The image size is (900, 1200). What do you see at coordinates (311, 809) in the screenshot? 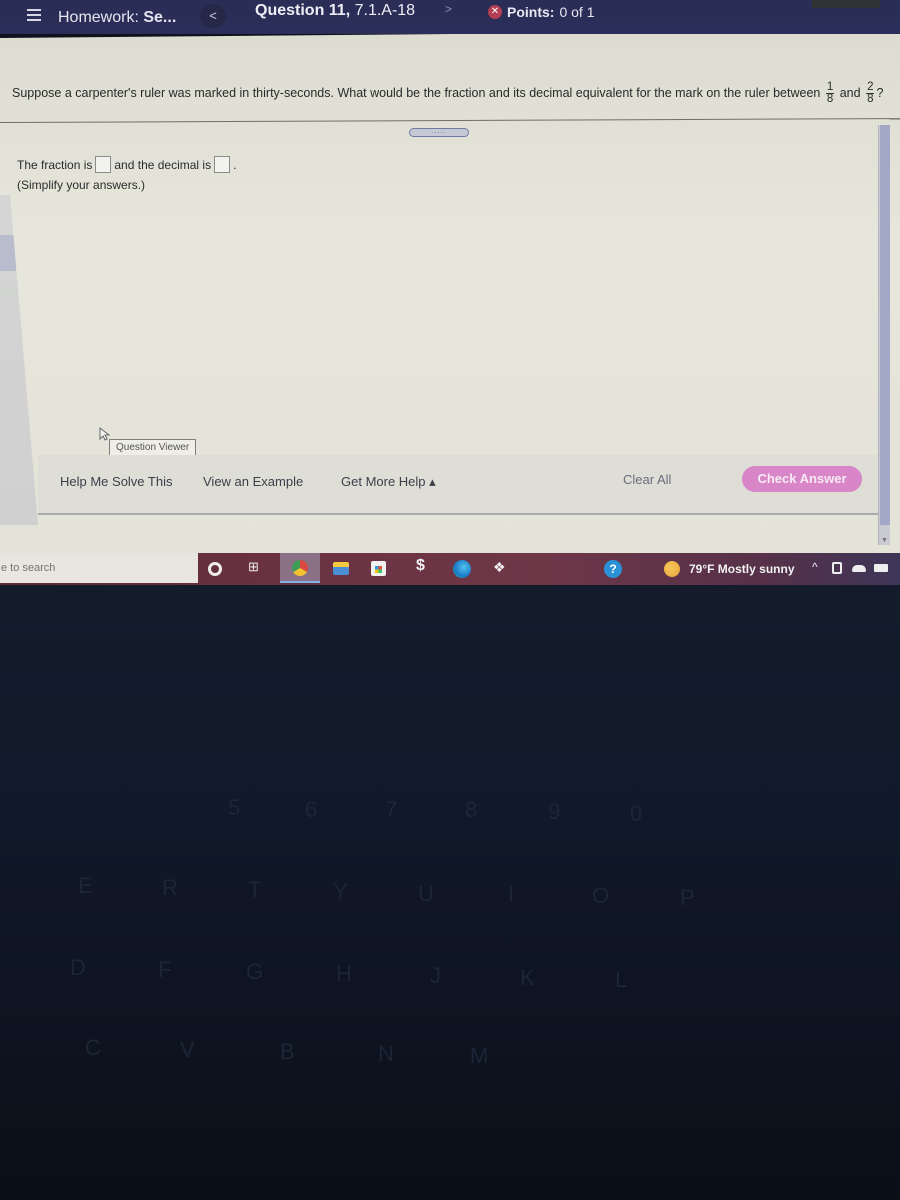
I see `key: 6` at bounding box center [311, 809].